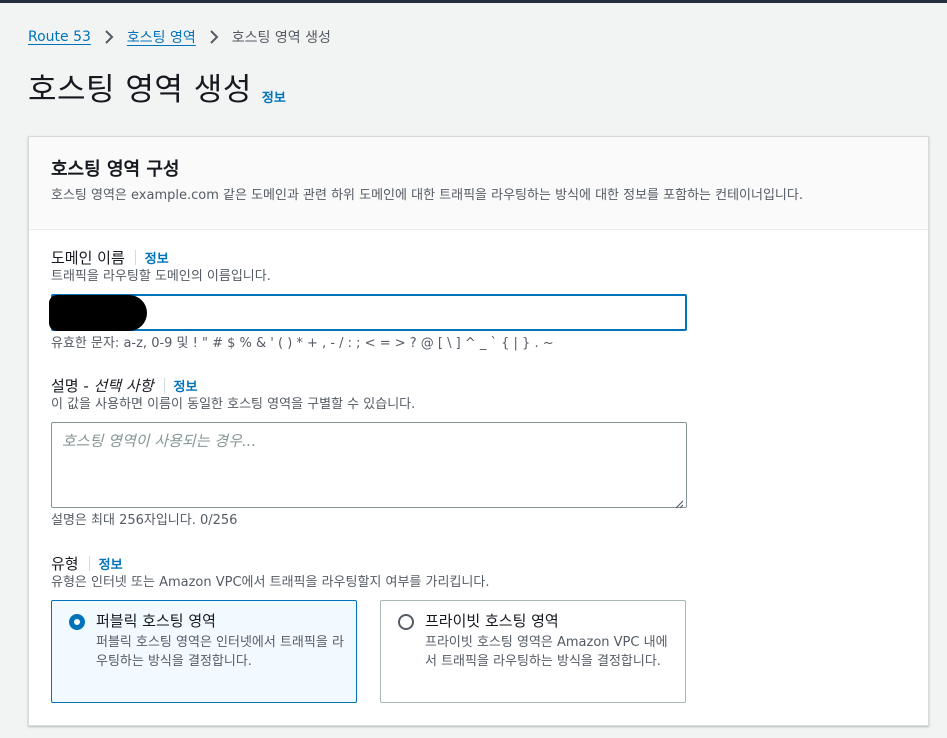 The image size is (947, 738). Describe the element at coordinates (123, 385) in the screenshot. I see `optional-label: 선택 사항` at that location.